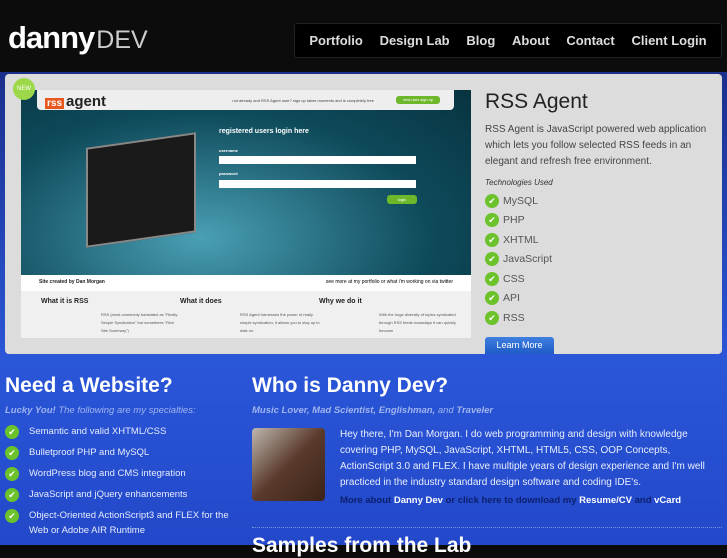  What do you see at coordinates (600, 240) in the screenshot?
I see `tech-item: ✔ XHTML` at bounding box center [600, 240].